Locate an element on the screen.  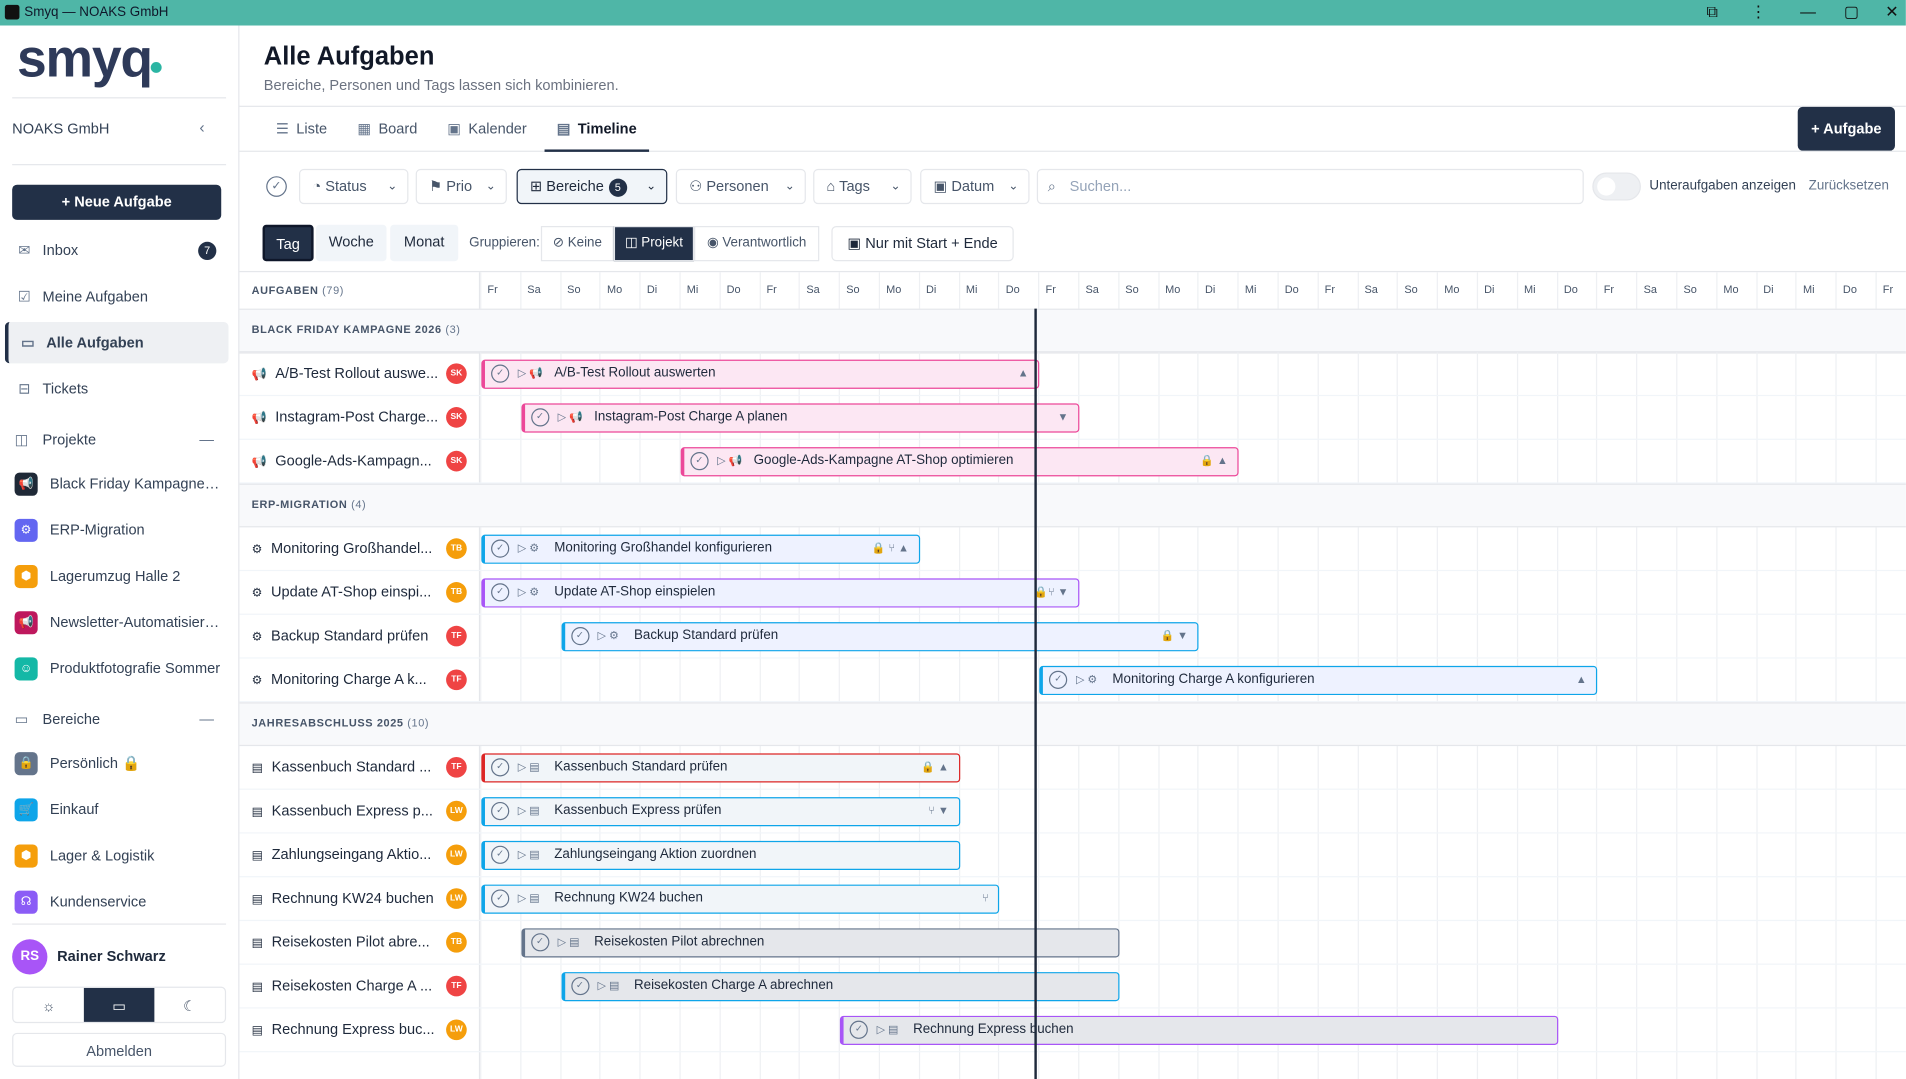
extension-icon: ⧉ is located at coordinates (1712, 11).